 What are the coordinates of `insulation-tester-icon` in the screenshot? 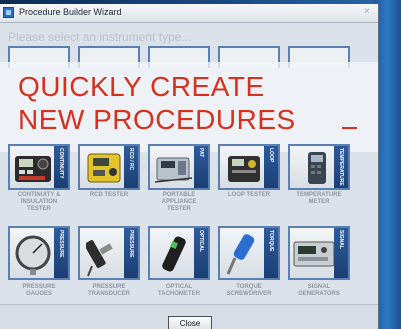 It's located at (33, 169).